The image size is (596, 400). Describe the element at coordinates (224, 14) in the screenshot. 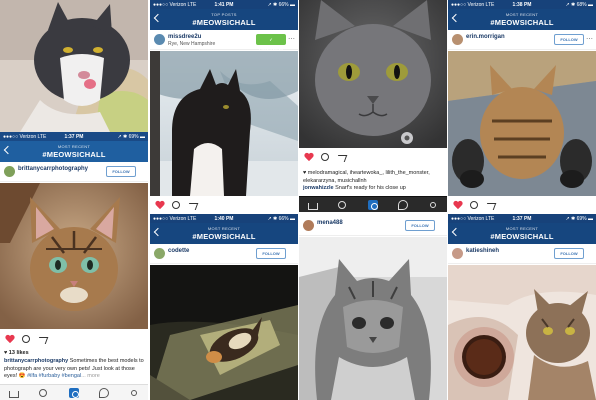

I see `header-subtitle: TOP POSTS` at that location.